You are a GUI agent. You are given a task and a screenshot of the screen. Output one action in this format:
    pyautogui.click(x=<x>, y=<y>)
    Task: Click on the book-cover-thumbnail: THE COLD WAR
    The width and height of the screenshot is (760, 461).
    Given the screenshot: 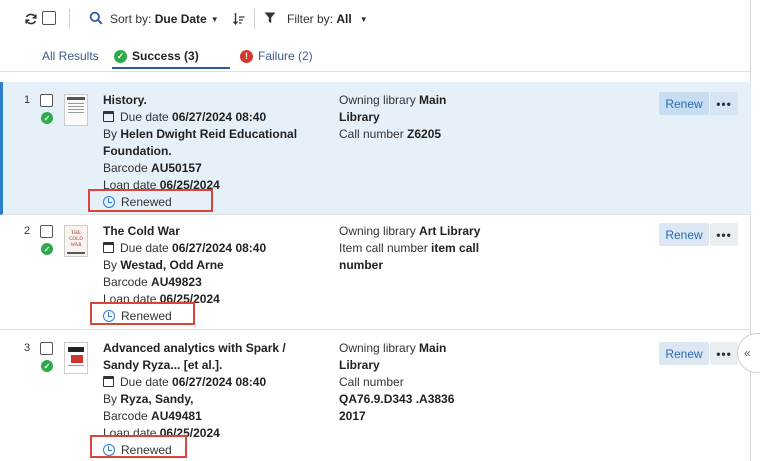 What is the action you would take?
    pyautogui.click(x=76, y=241)
    